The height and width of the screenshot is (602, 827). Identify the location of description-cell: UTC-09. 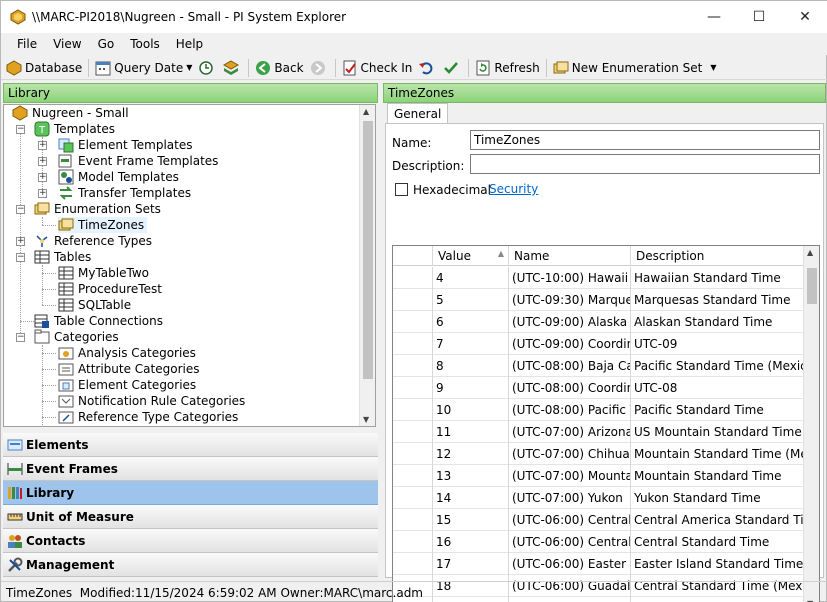
(717, 344).